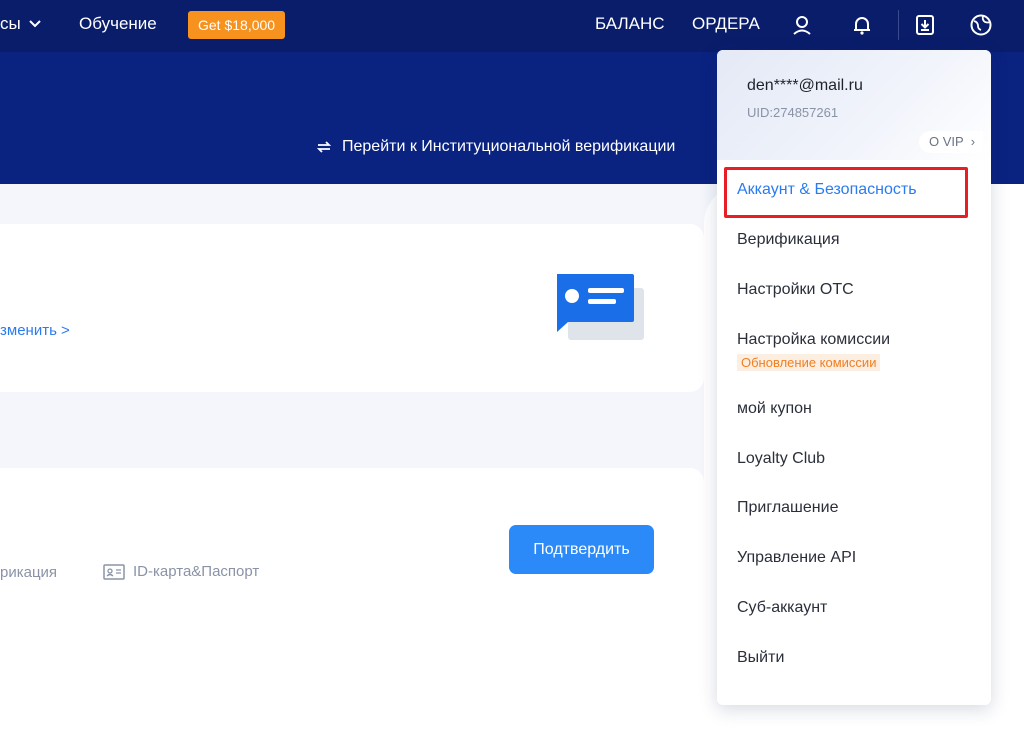  What do you see at coordinates (788, 240) in the screenshot?
I see `menu-item-verification: Верификация` at bounding box center [788, 240].